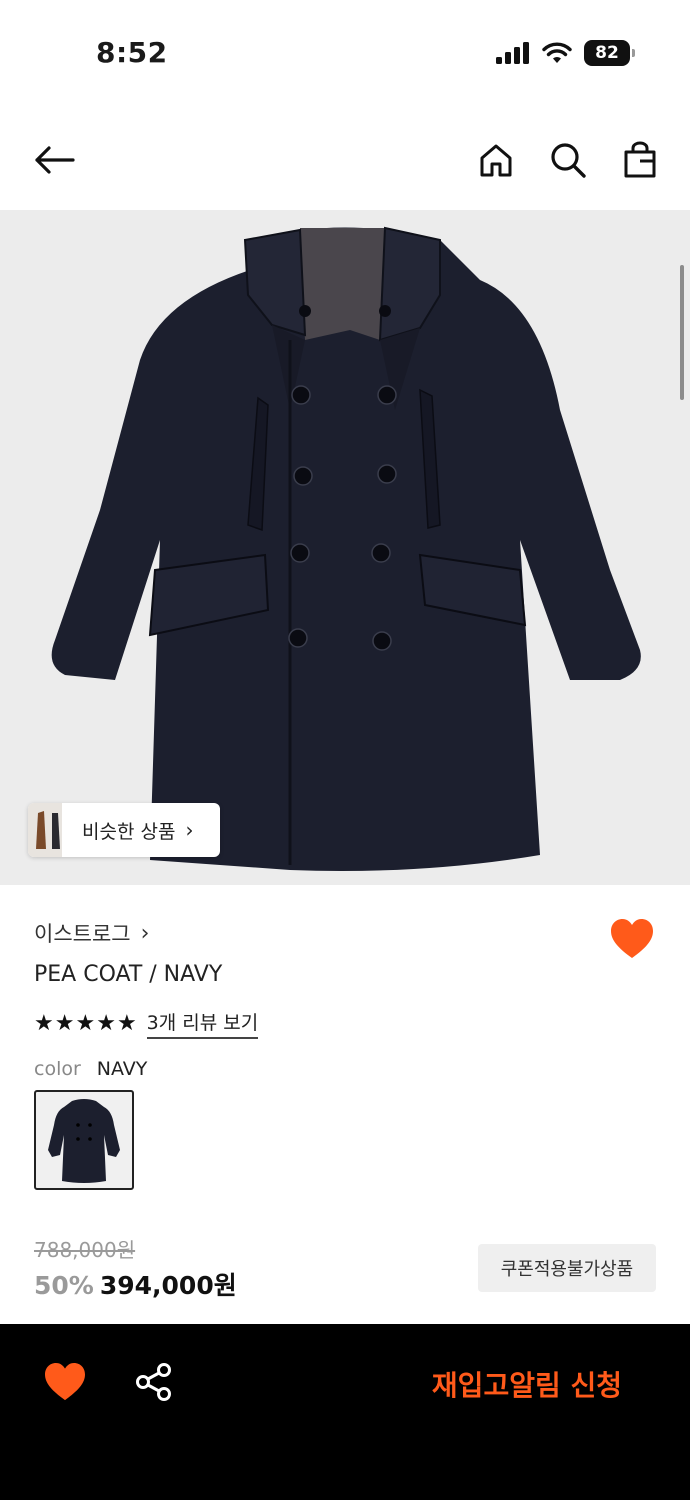  I want to click on rating-stars: ★ ★ ★ ★ ★, so click(85, 1023).